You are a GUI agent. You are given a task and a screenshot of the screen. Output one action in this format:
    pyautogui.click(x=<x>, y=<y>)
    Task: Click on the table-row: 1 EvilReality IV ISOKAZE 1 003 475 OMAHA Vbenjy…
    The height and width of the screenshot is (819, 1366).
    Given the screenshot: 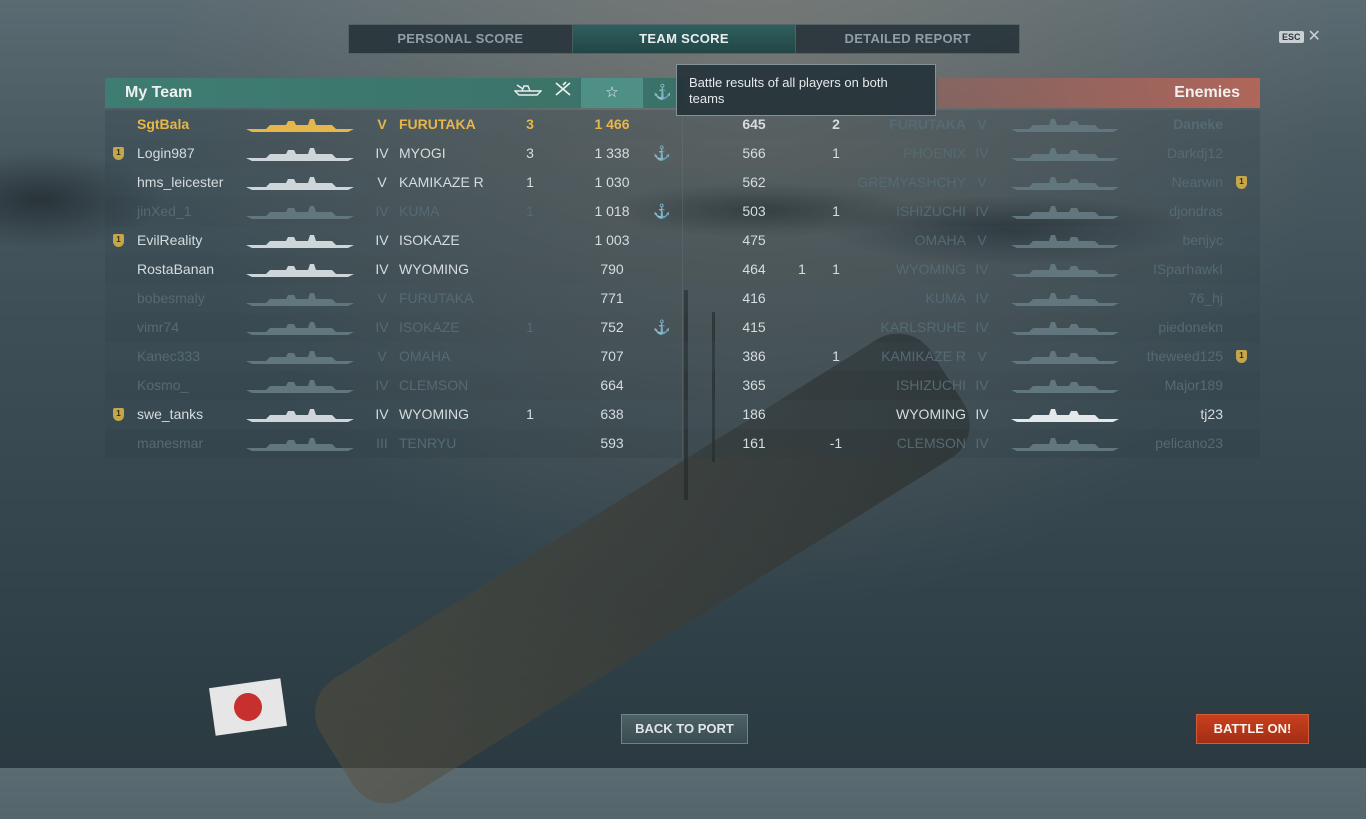 What is the action you would take?
    pyautogui.click(x=682, y=240)
    